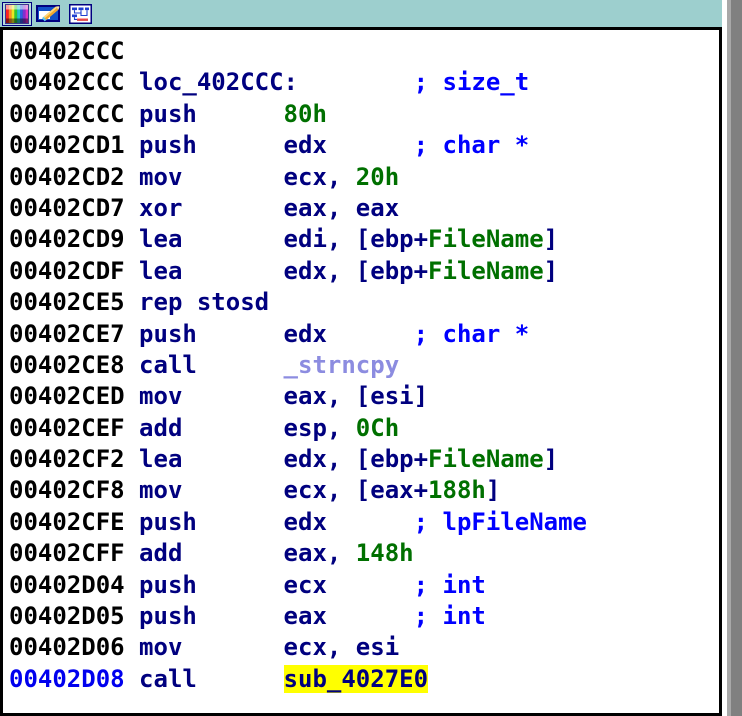 This screenshot has height=716, width=742. Describe the element at coordinates (74, 553) in the screenshot. I see `instruction-address: 00402CFF` at that location.